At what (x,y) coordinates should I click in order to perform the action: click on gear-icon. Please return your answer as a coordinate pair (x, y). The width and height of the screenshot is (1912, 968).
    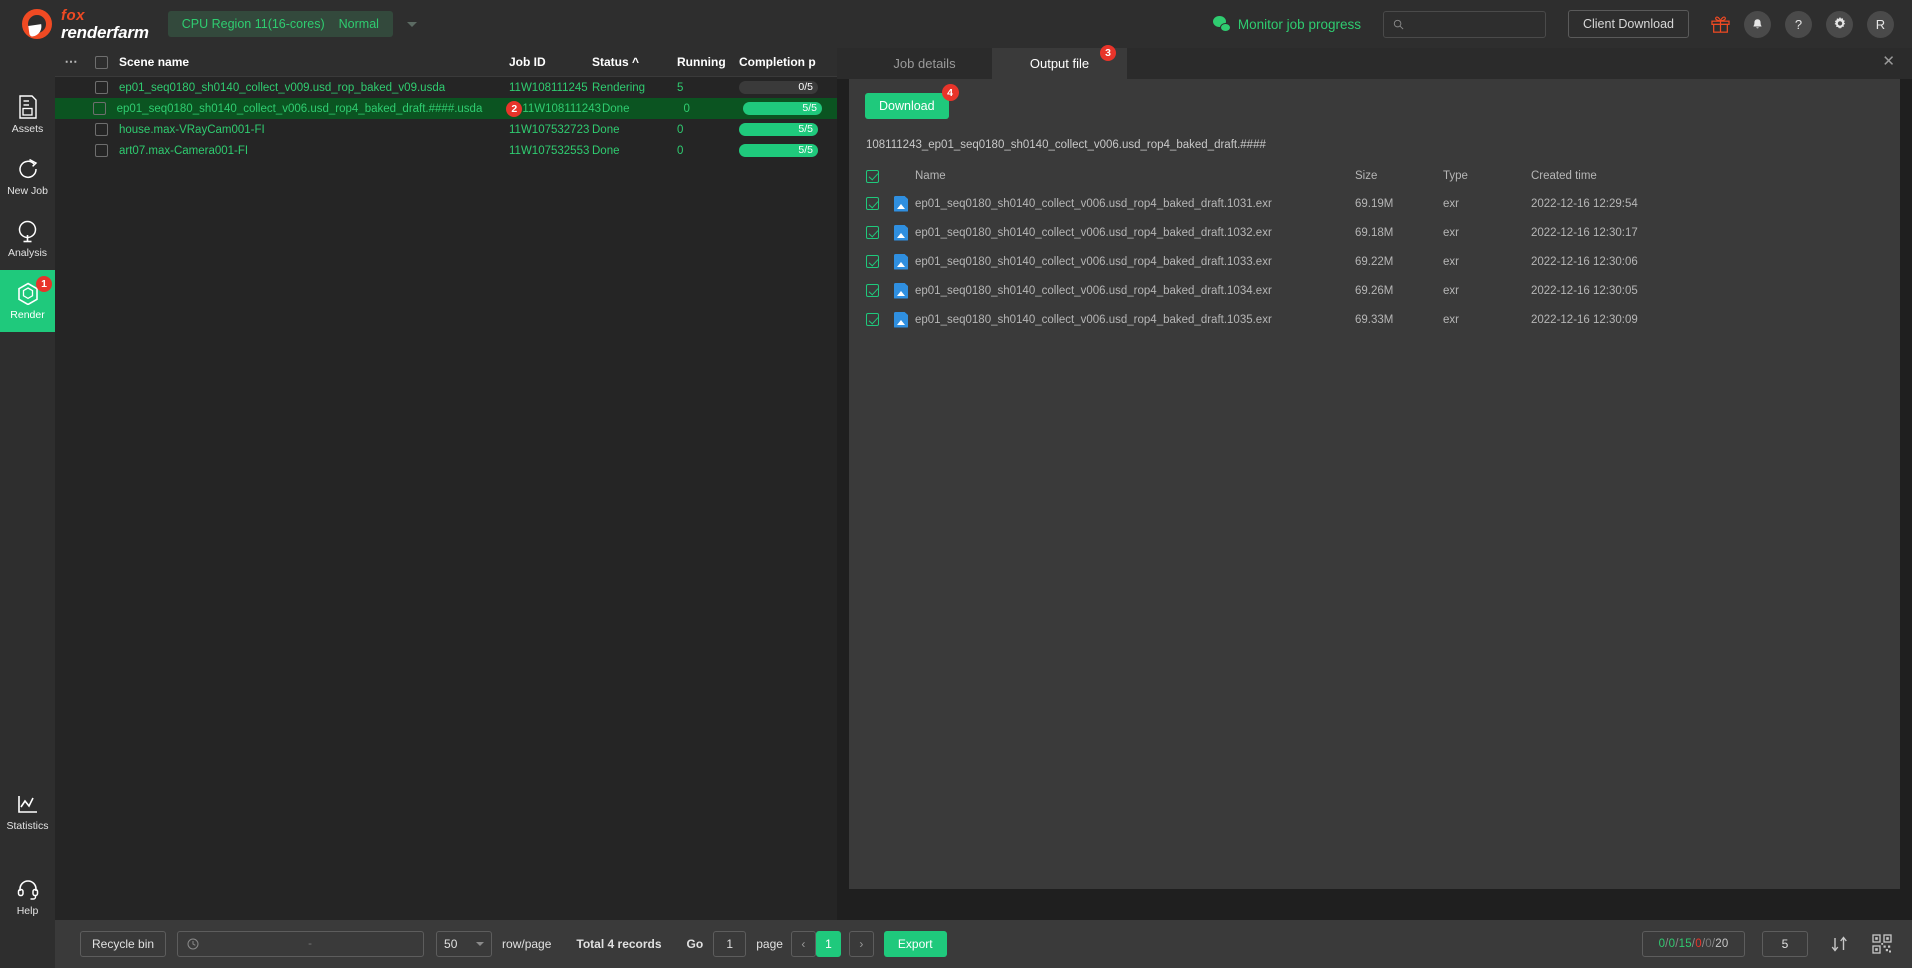
    Looking at the image, I should click on (1839, 23).